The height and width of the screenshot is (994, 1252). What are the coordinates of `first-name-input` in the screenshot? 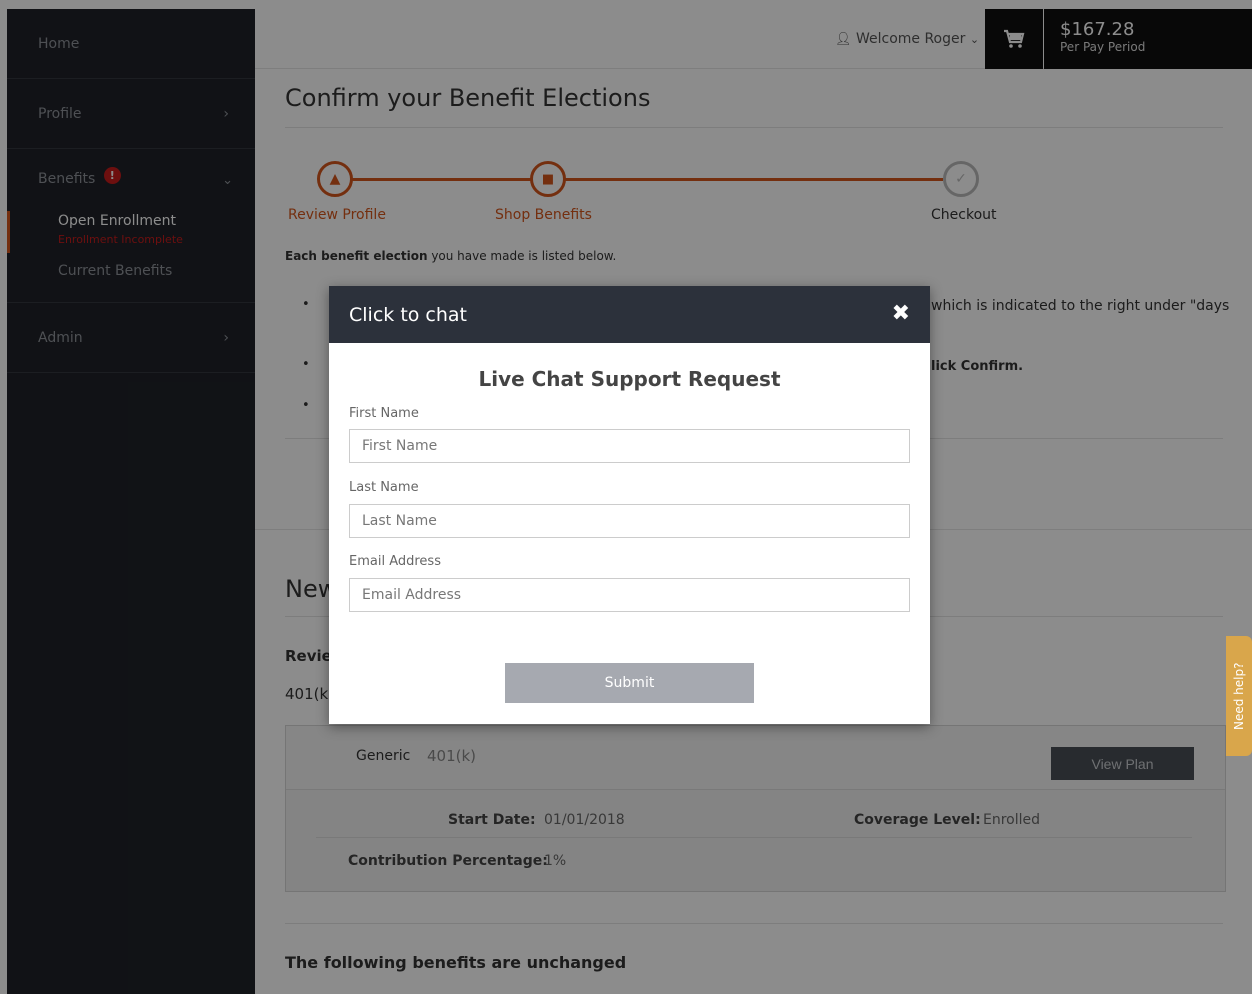 It's located at (629, 446).